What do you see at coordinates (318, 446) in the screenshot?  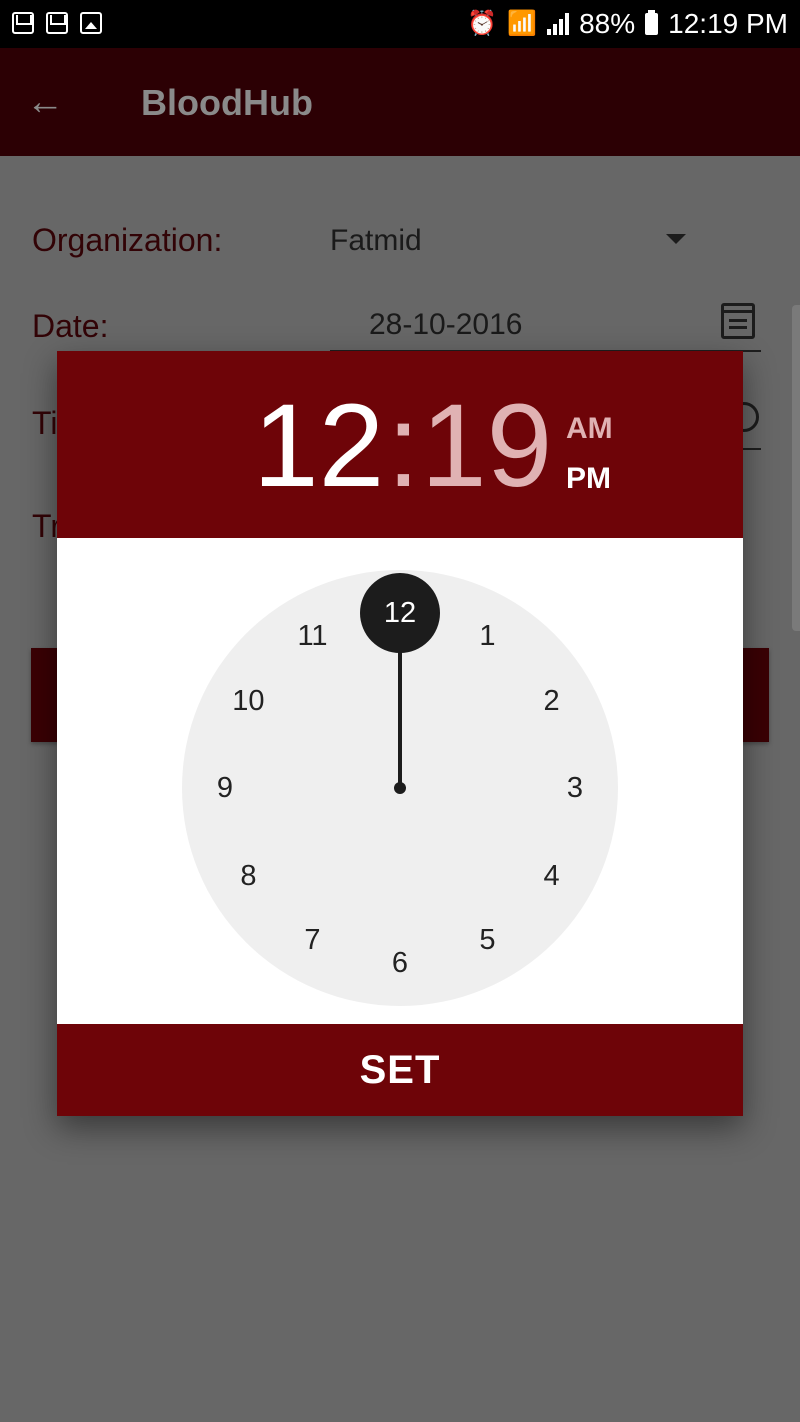 I see `hour-display: 12` at bounding box center [318, 446].